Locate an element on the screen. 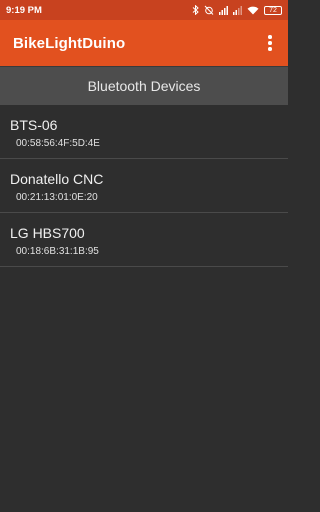 The height and width of the screenshot is (512, 320). device-item: Donatello CNC 00:21:13:01:0E:20 is located at coordinates (144, 186).